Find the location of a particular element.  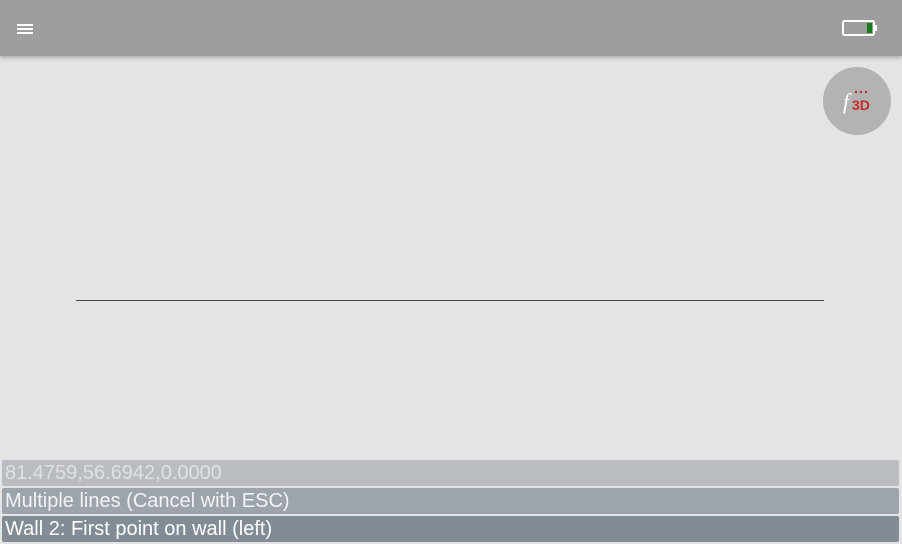

f3d-logo-button: f 3D is located at coordinates (857, 101).